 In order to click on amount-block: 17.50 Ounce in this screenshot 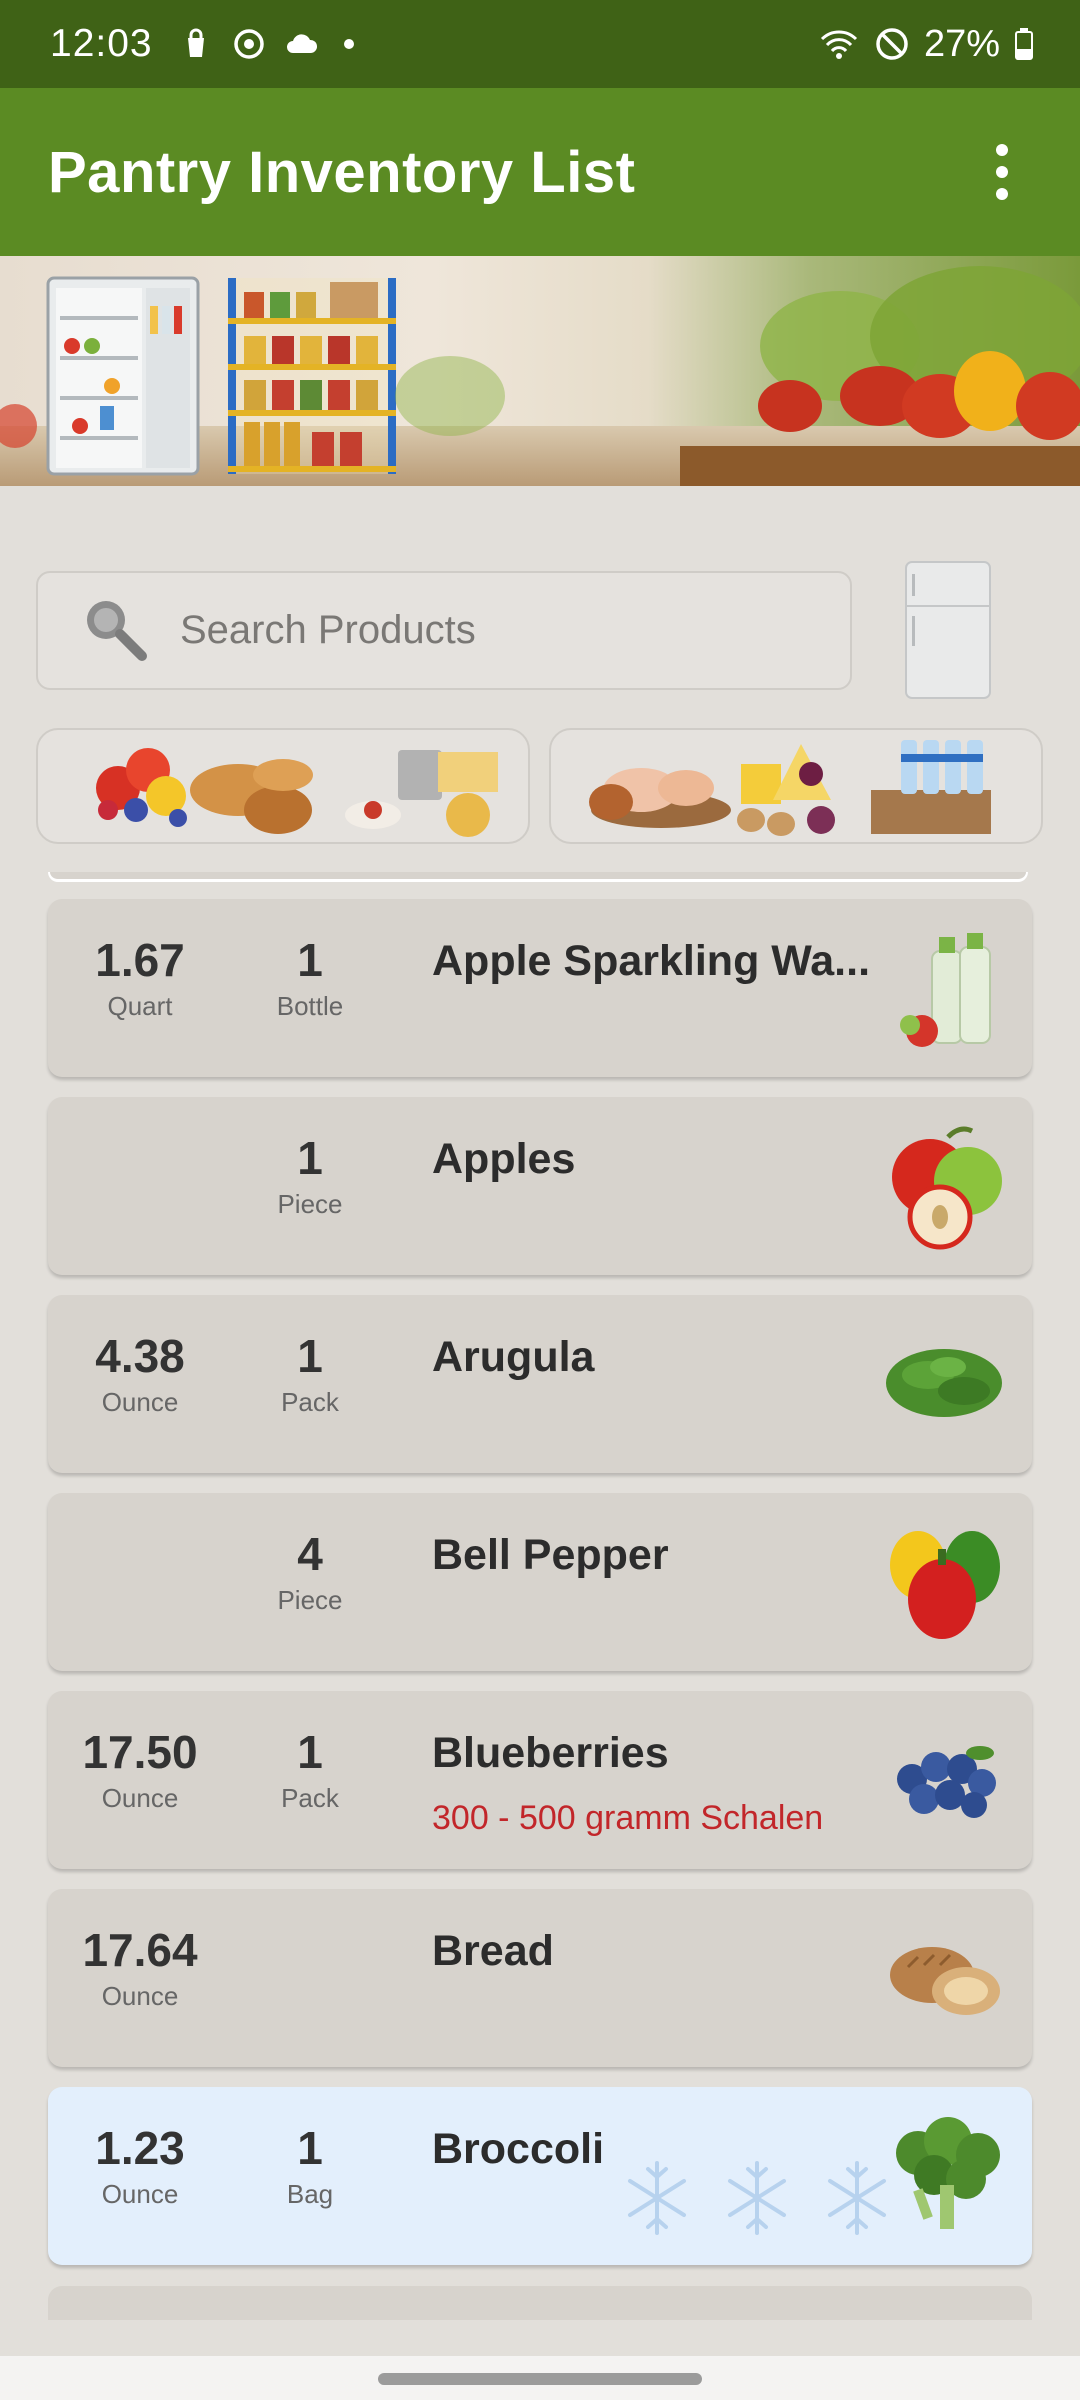, I will do `click(140, 1770)`.